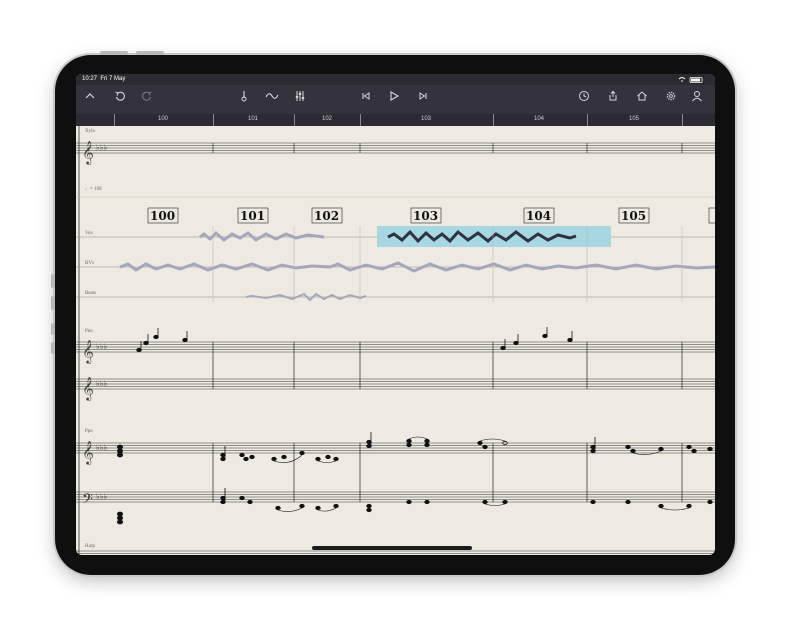  I want to click on instrument-label-ppo: Ppo, so click(89, 431).